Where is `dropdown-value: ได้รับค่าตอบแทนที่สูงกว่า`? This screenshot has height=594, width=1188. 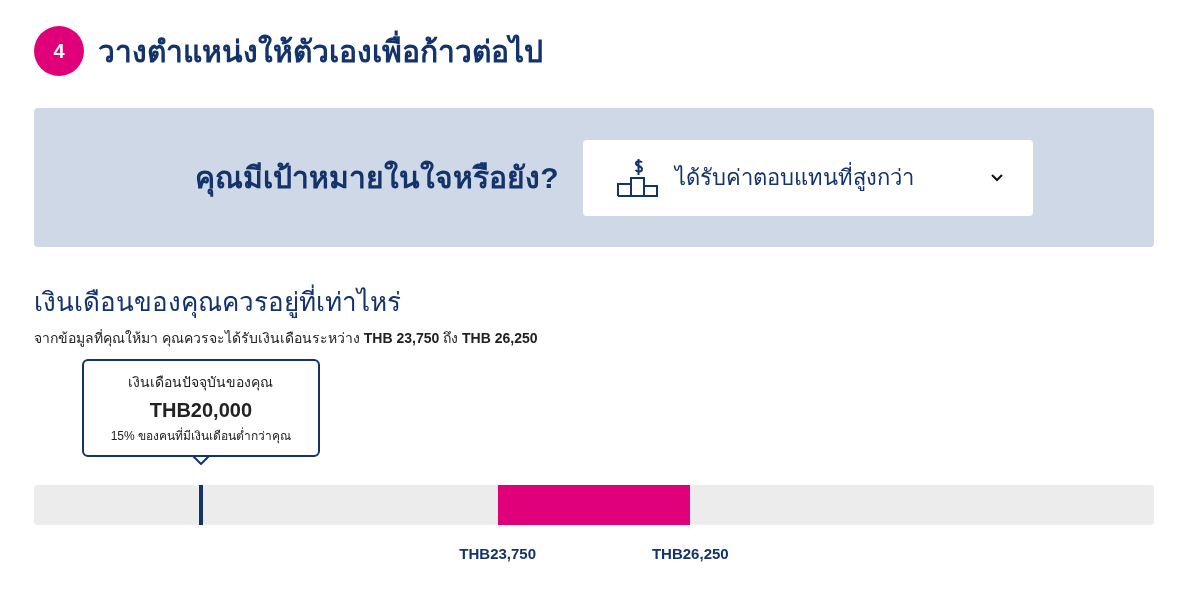 dropdown-value: ได้รับค่าตอบแทนที่สูงกว่า is located at coordinates (832, 177).